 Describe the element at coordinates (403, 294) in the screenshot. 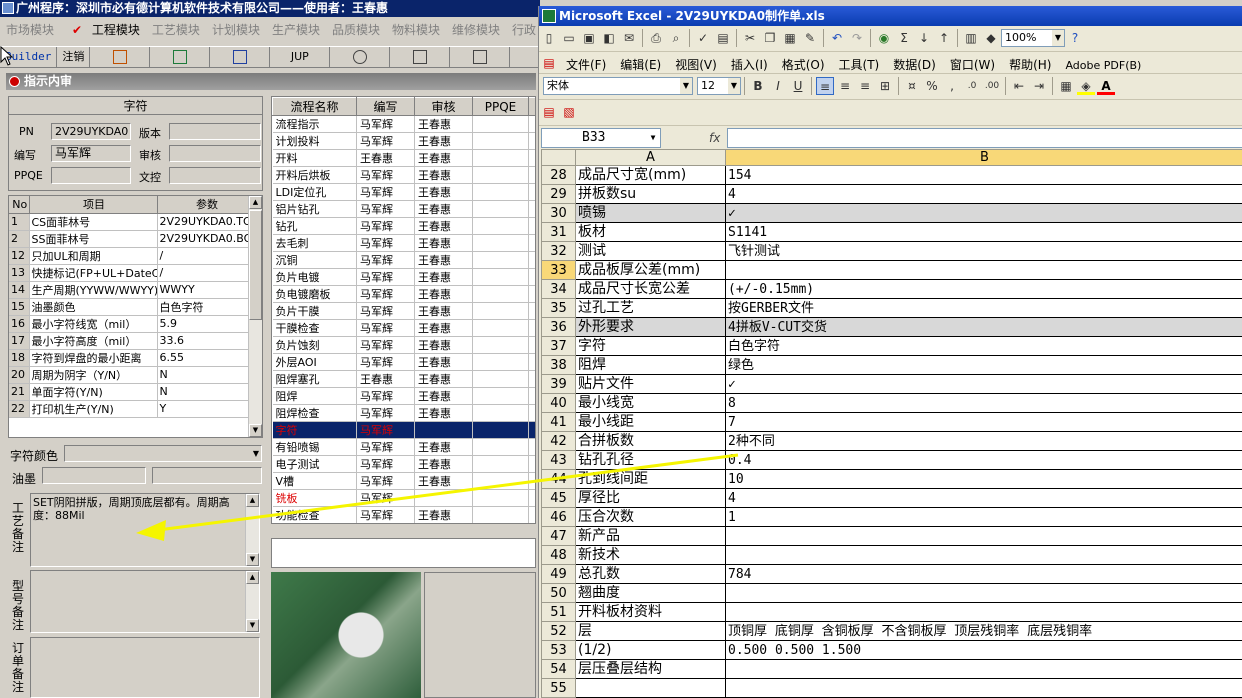

I see `process-row: 负电镀磨板 马军辉 王春惠` at that location.